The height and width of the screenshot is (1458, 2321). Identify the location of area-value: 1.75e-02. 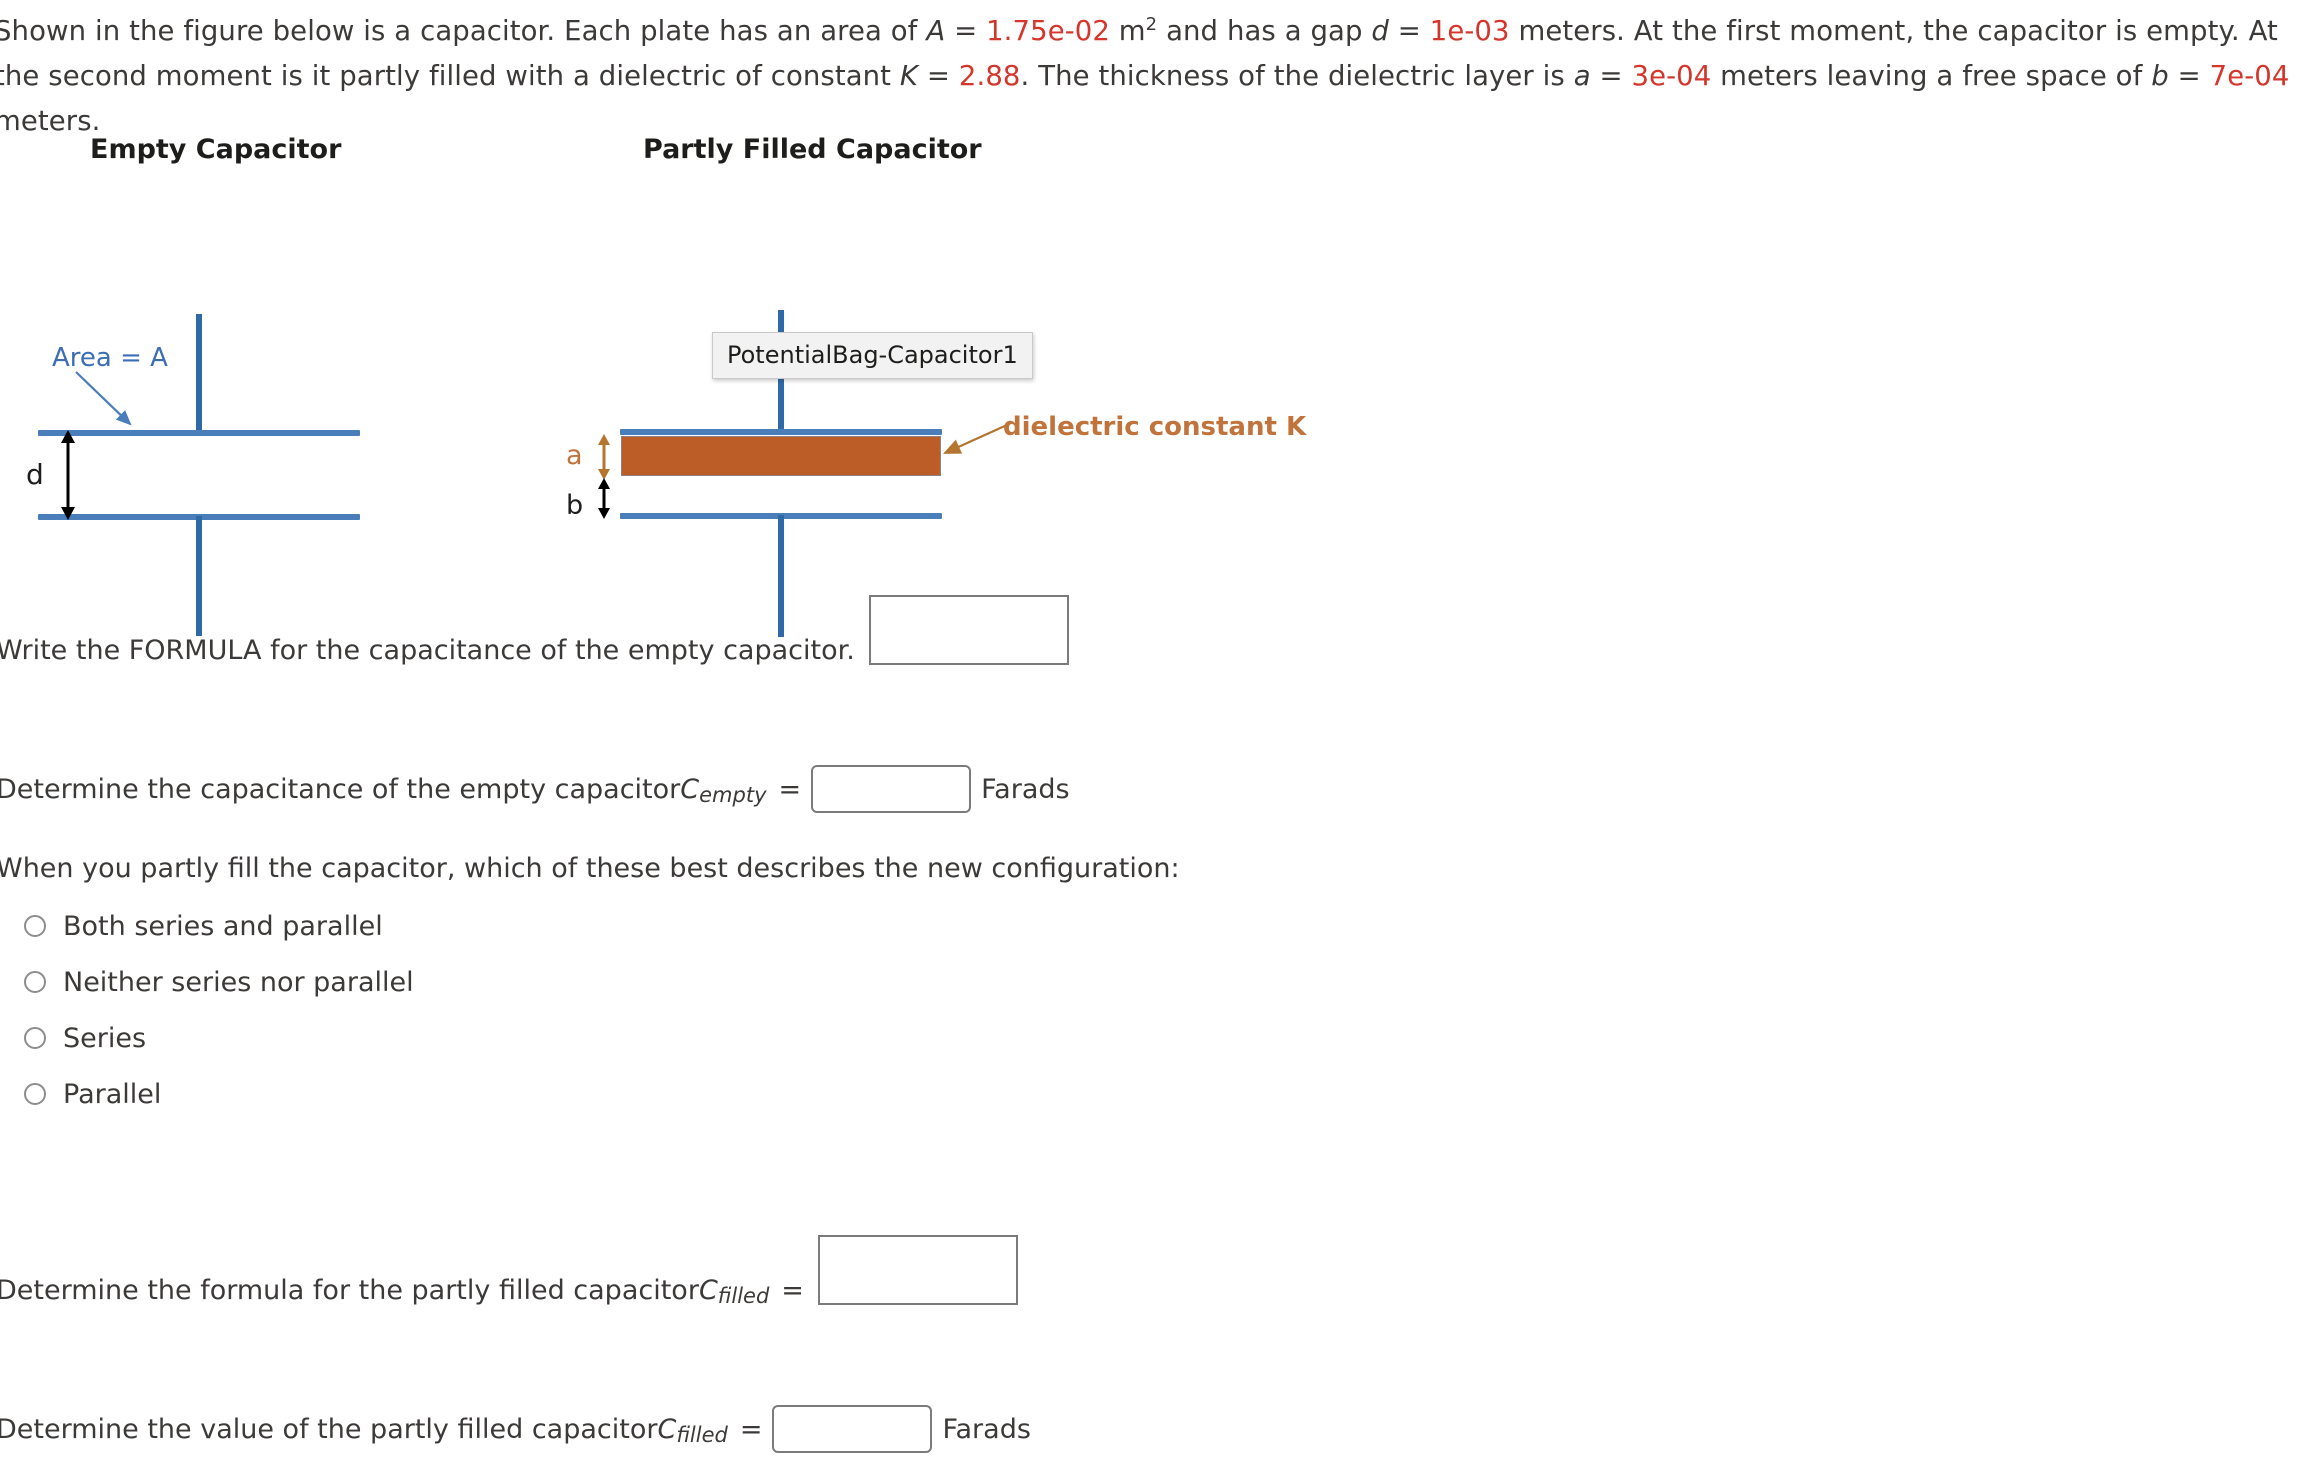
(1048, 31).